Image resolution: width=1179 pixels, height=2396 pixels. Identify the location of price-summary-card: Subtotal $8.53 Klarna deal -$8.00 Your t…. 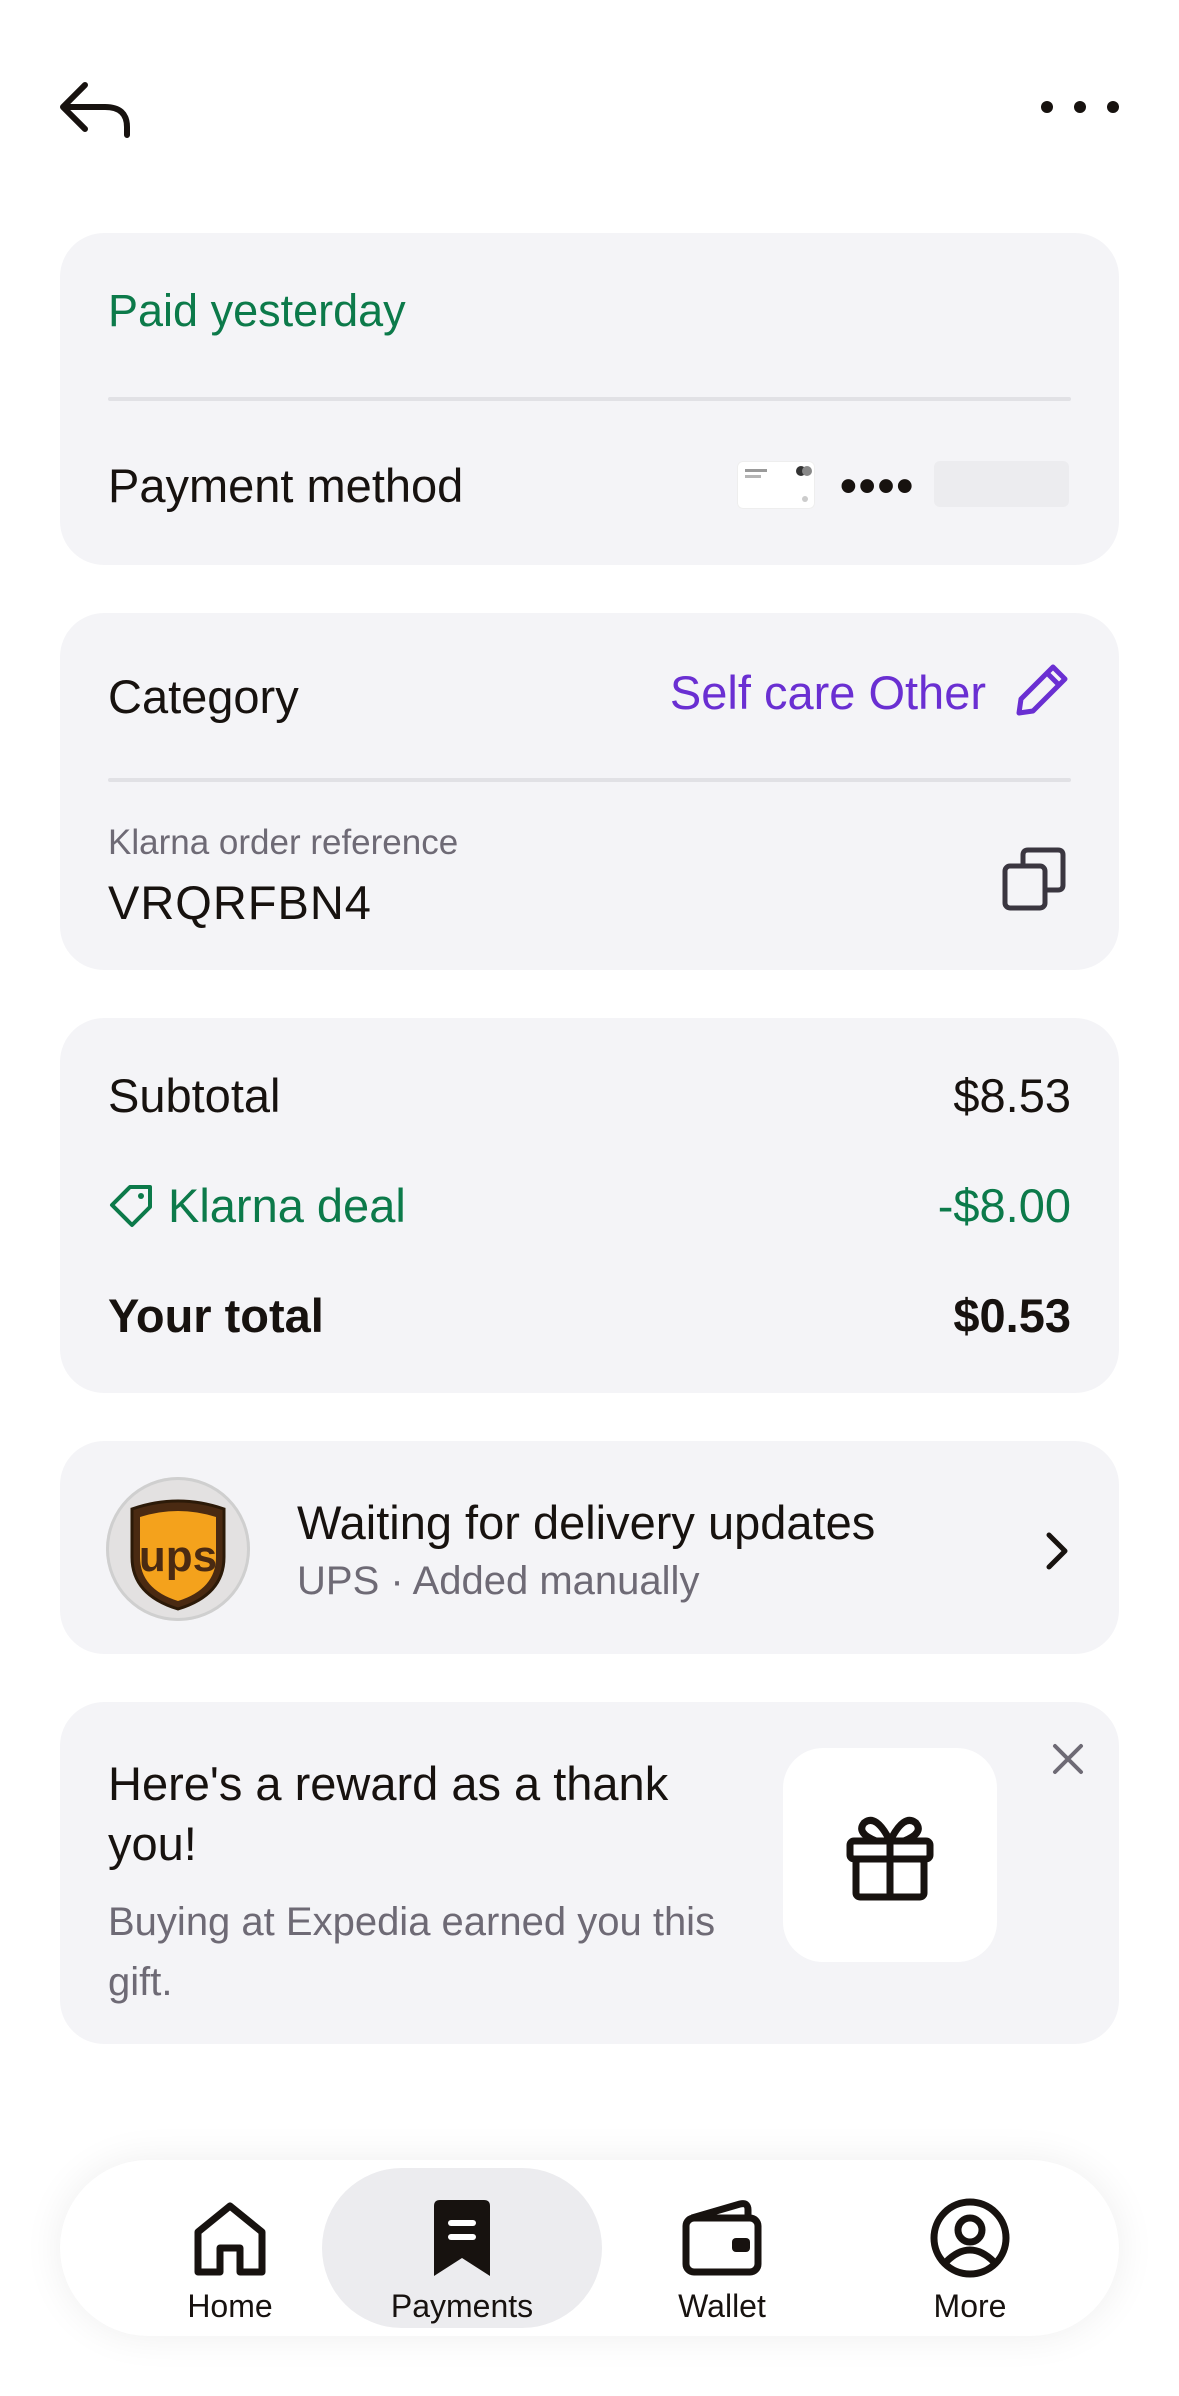
(589, 1205).